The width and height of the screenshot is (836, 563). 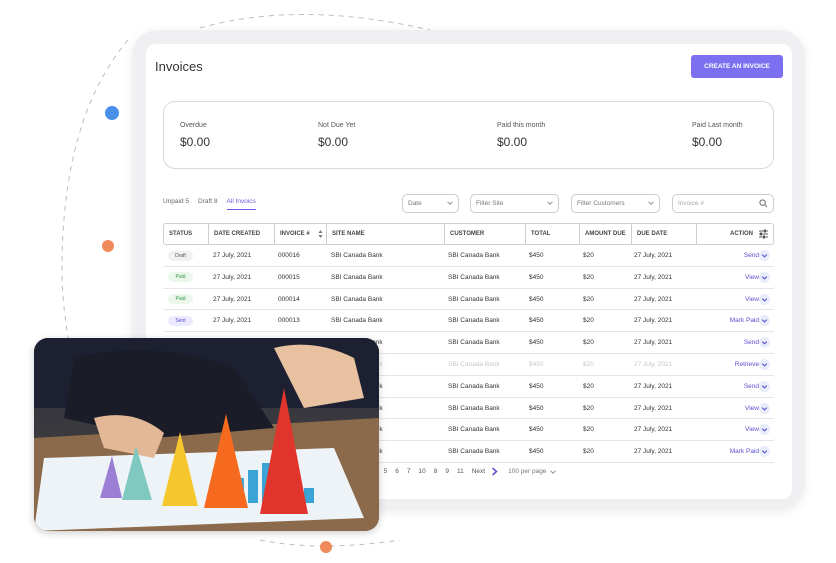 I want to click on page-number: 5, so click(x=386, y=471).